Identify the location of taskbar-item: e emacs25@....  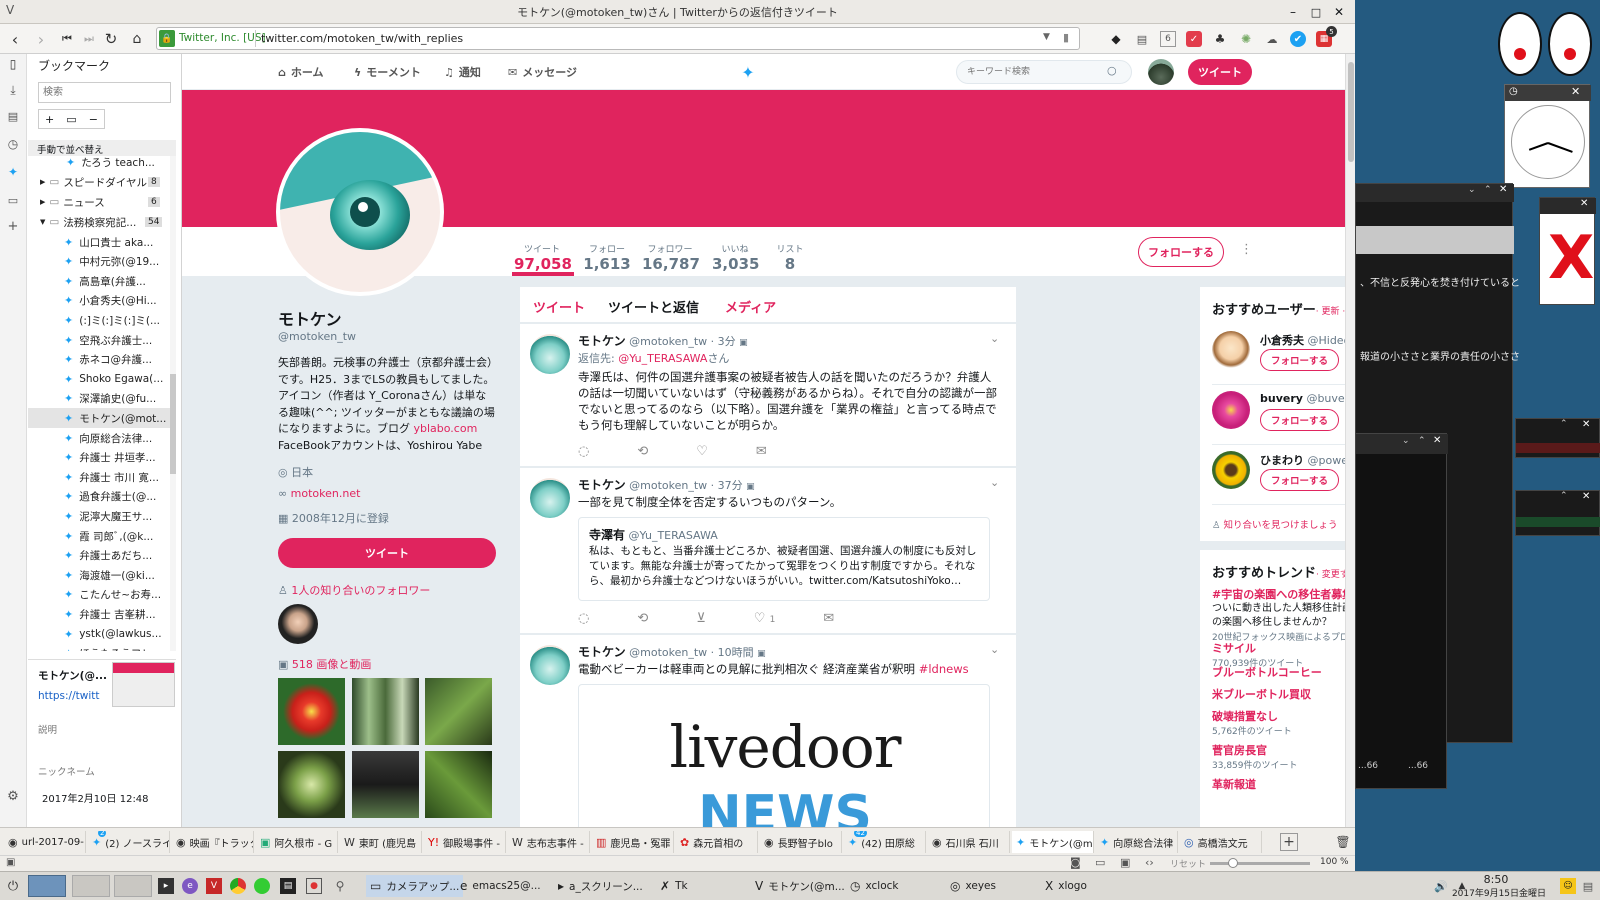
(500, 886).